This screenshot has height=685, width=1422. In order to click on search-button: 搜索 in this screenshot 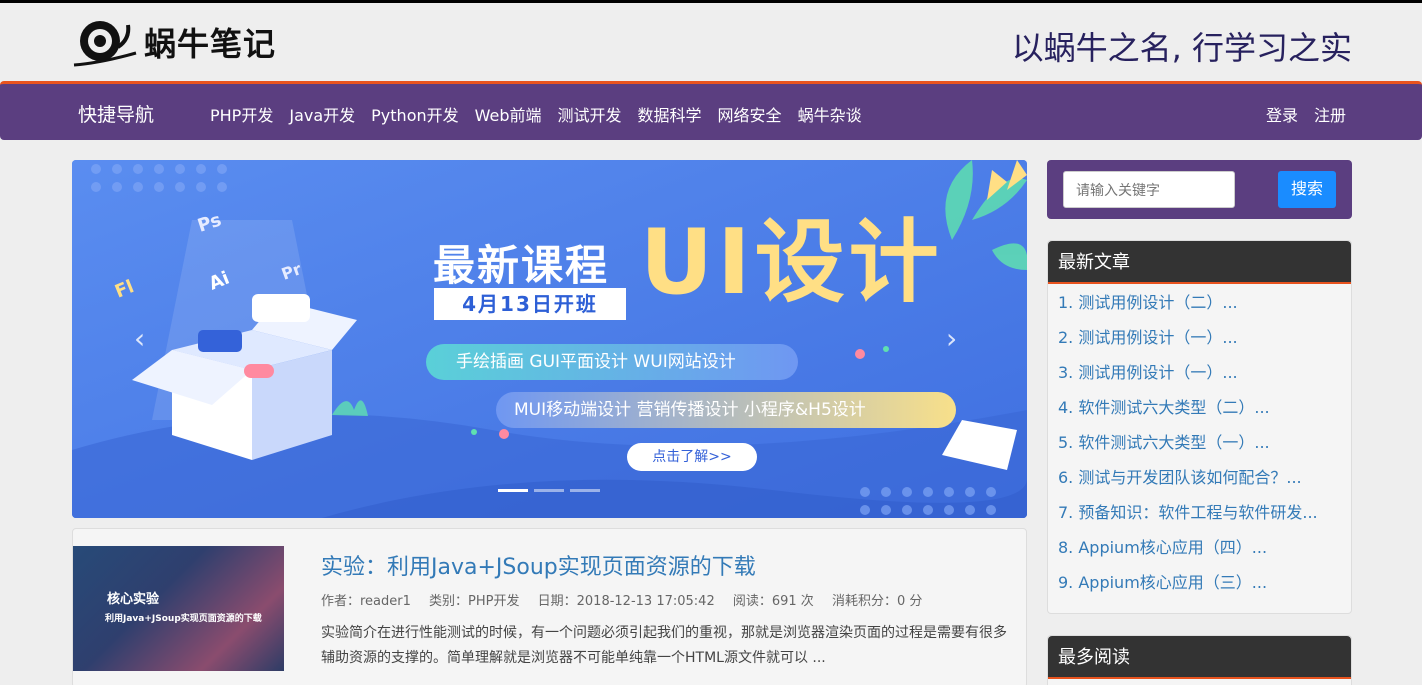, I will do `click(1307, 189)`.